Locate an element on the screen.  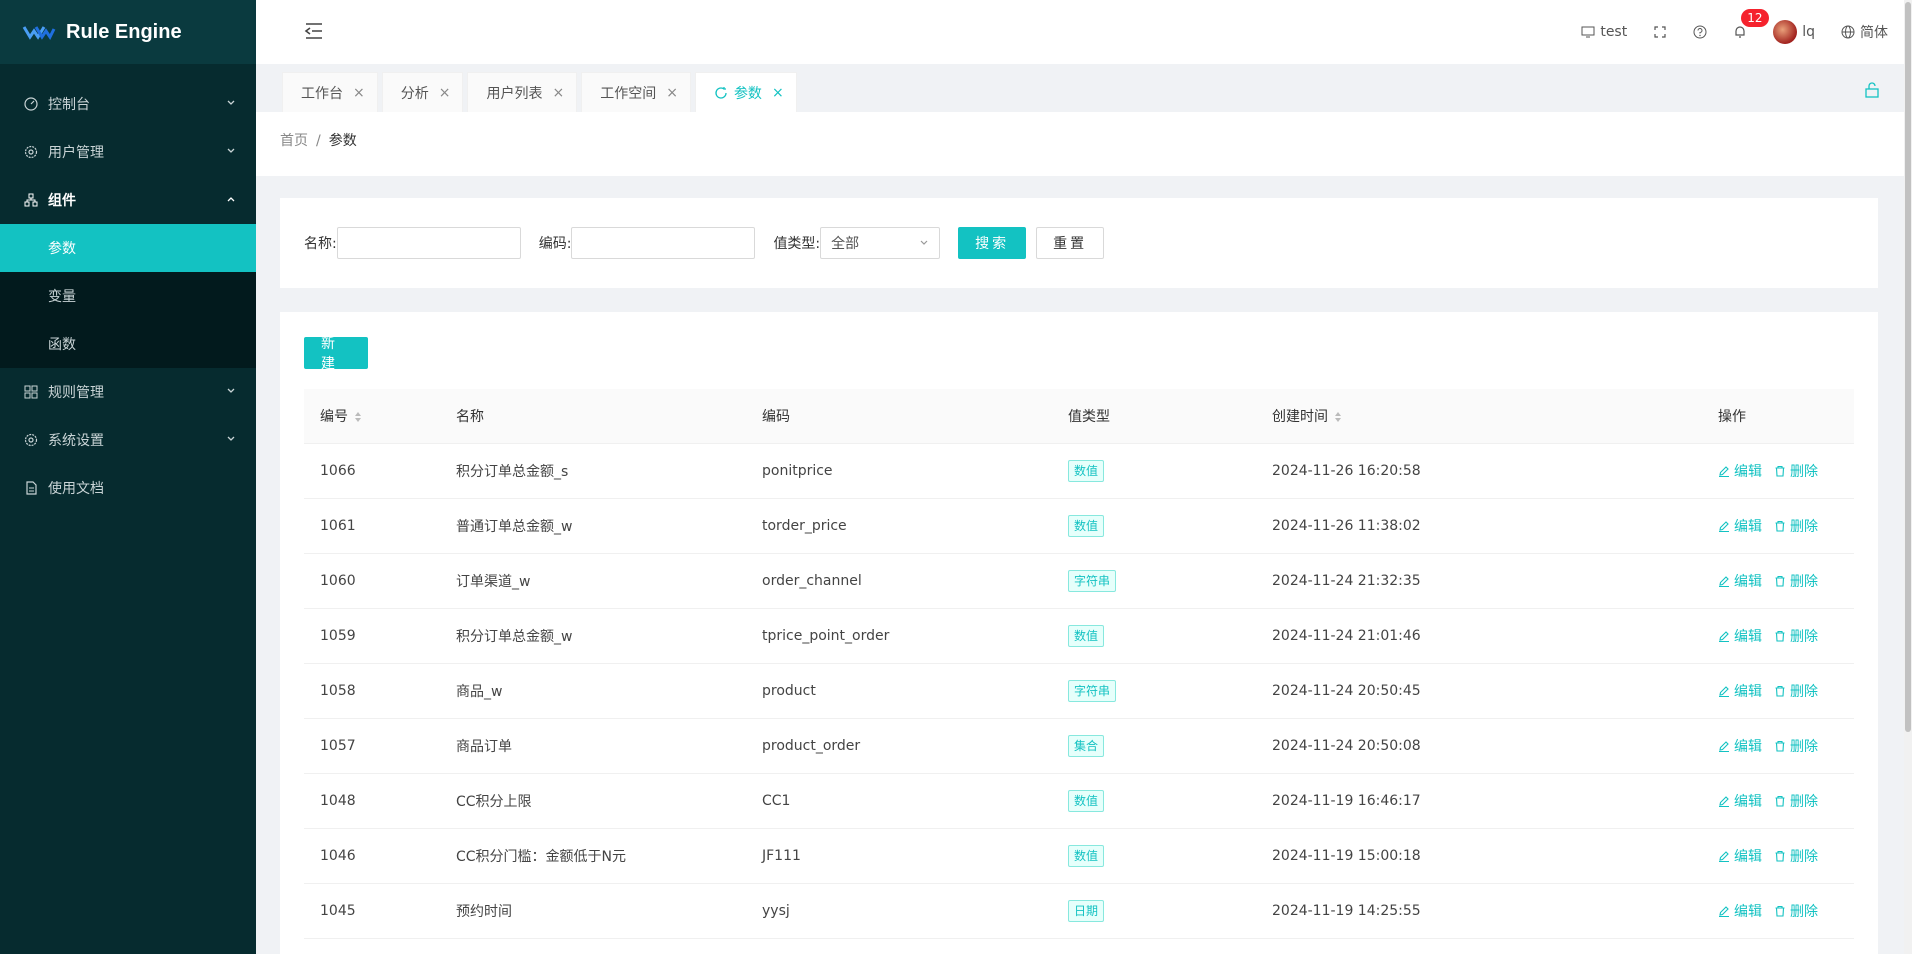
sidebar-item-label: 组件 is located at coordinates (62, 201).